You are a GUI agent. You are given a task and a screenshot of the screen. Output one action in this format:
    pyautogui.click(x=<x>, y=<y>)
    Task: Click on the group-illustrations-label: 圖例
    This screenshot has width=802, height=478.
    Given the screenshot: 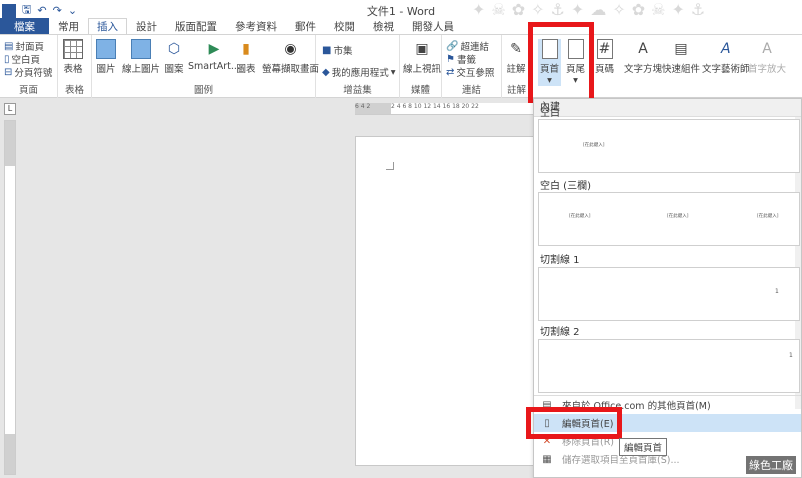 What is the action you would take?
    pyautogui.click(x=203, y=90)
    